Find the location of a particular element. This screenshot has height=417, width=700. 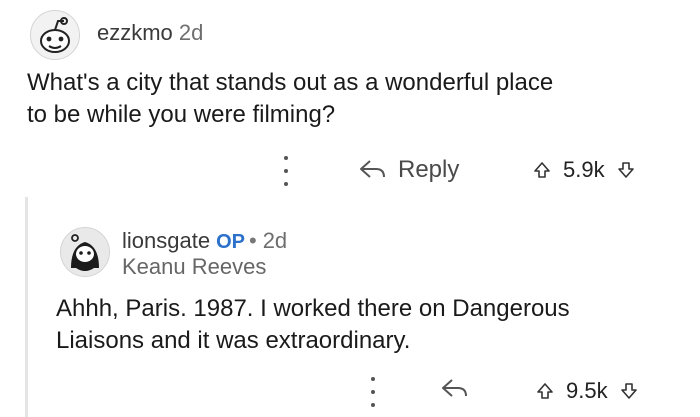

vote-score: 9.5k is located at coordinates (587, 390).